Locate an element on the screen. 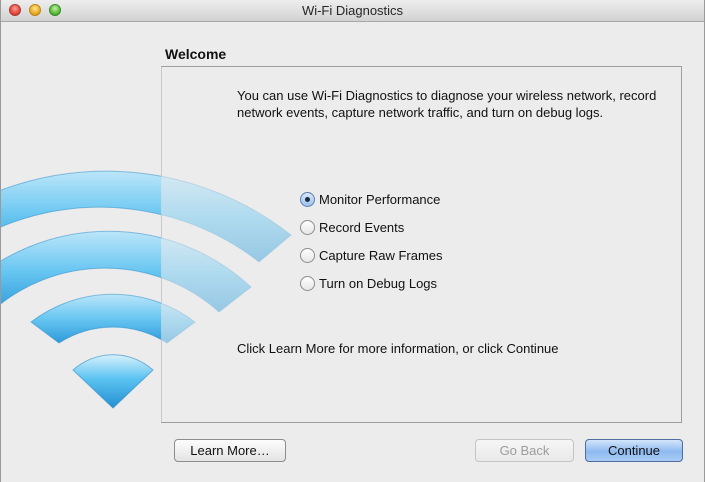 This screenshot has height=482, width=705. radio-dot is located at coordinates (307, 199).